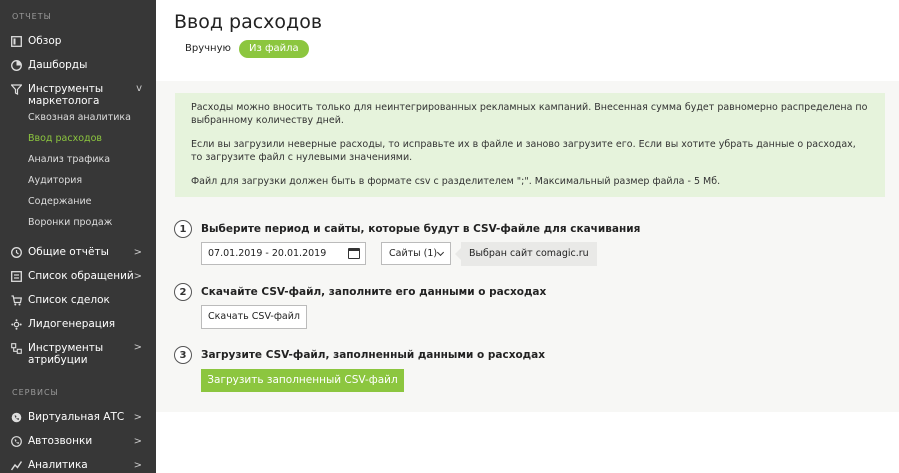  What do you see at coordinates (16, 348) in the screenshot?
I see `attribution-icon` at bounding box center [16, 348].